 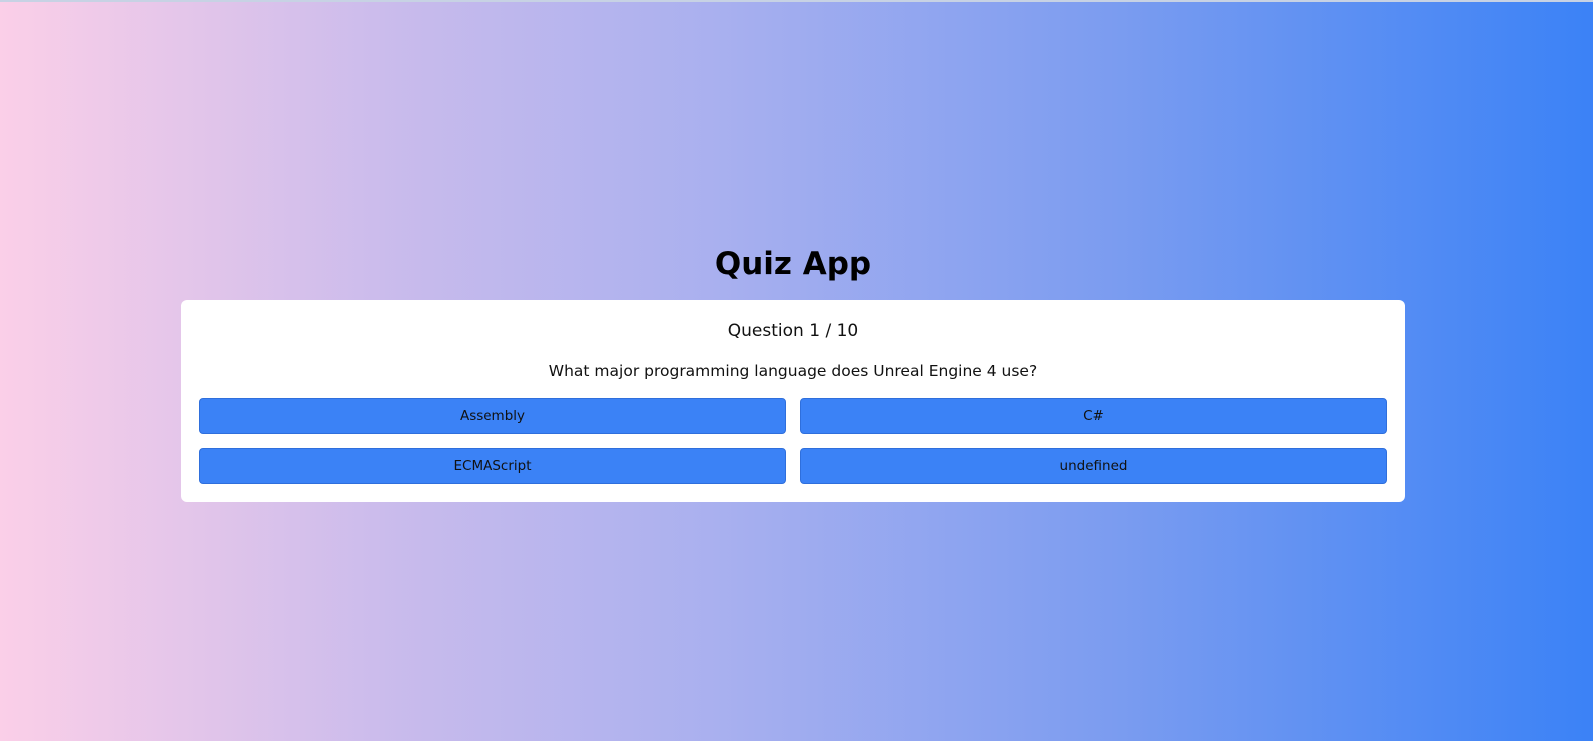 What do you see at coordinates (492, 466) in the screenshot?
I see `answer-button-3: ECMAScript` at bounding box center [492, 466].